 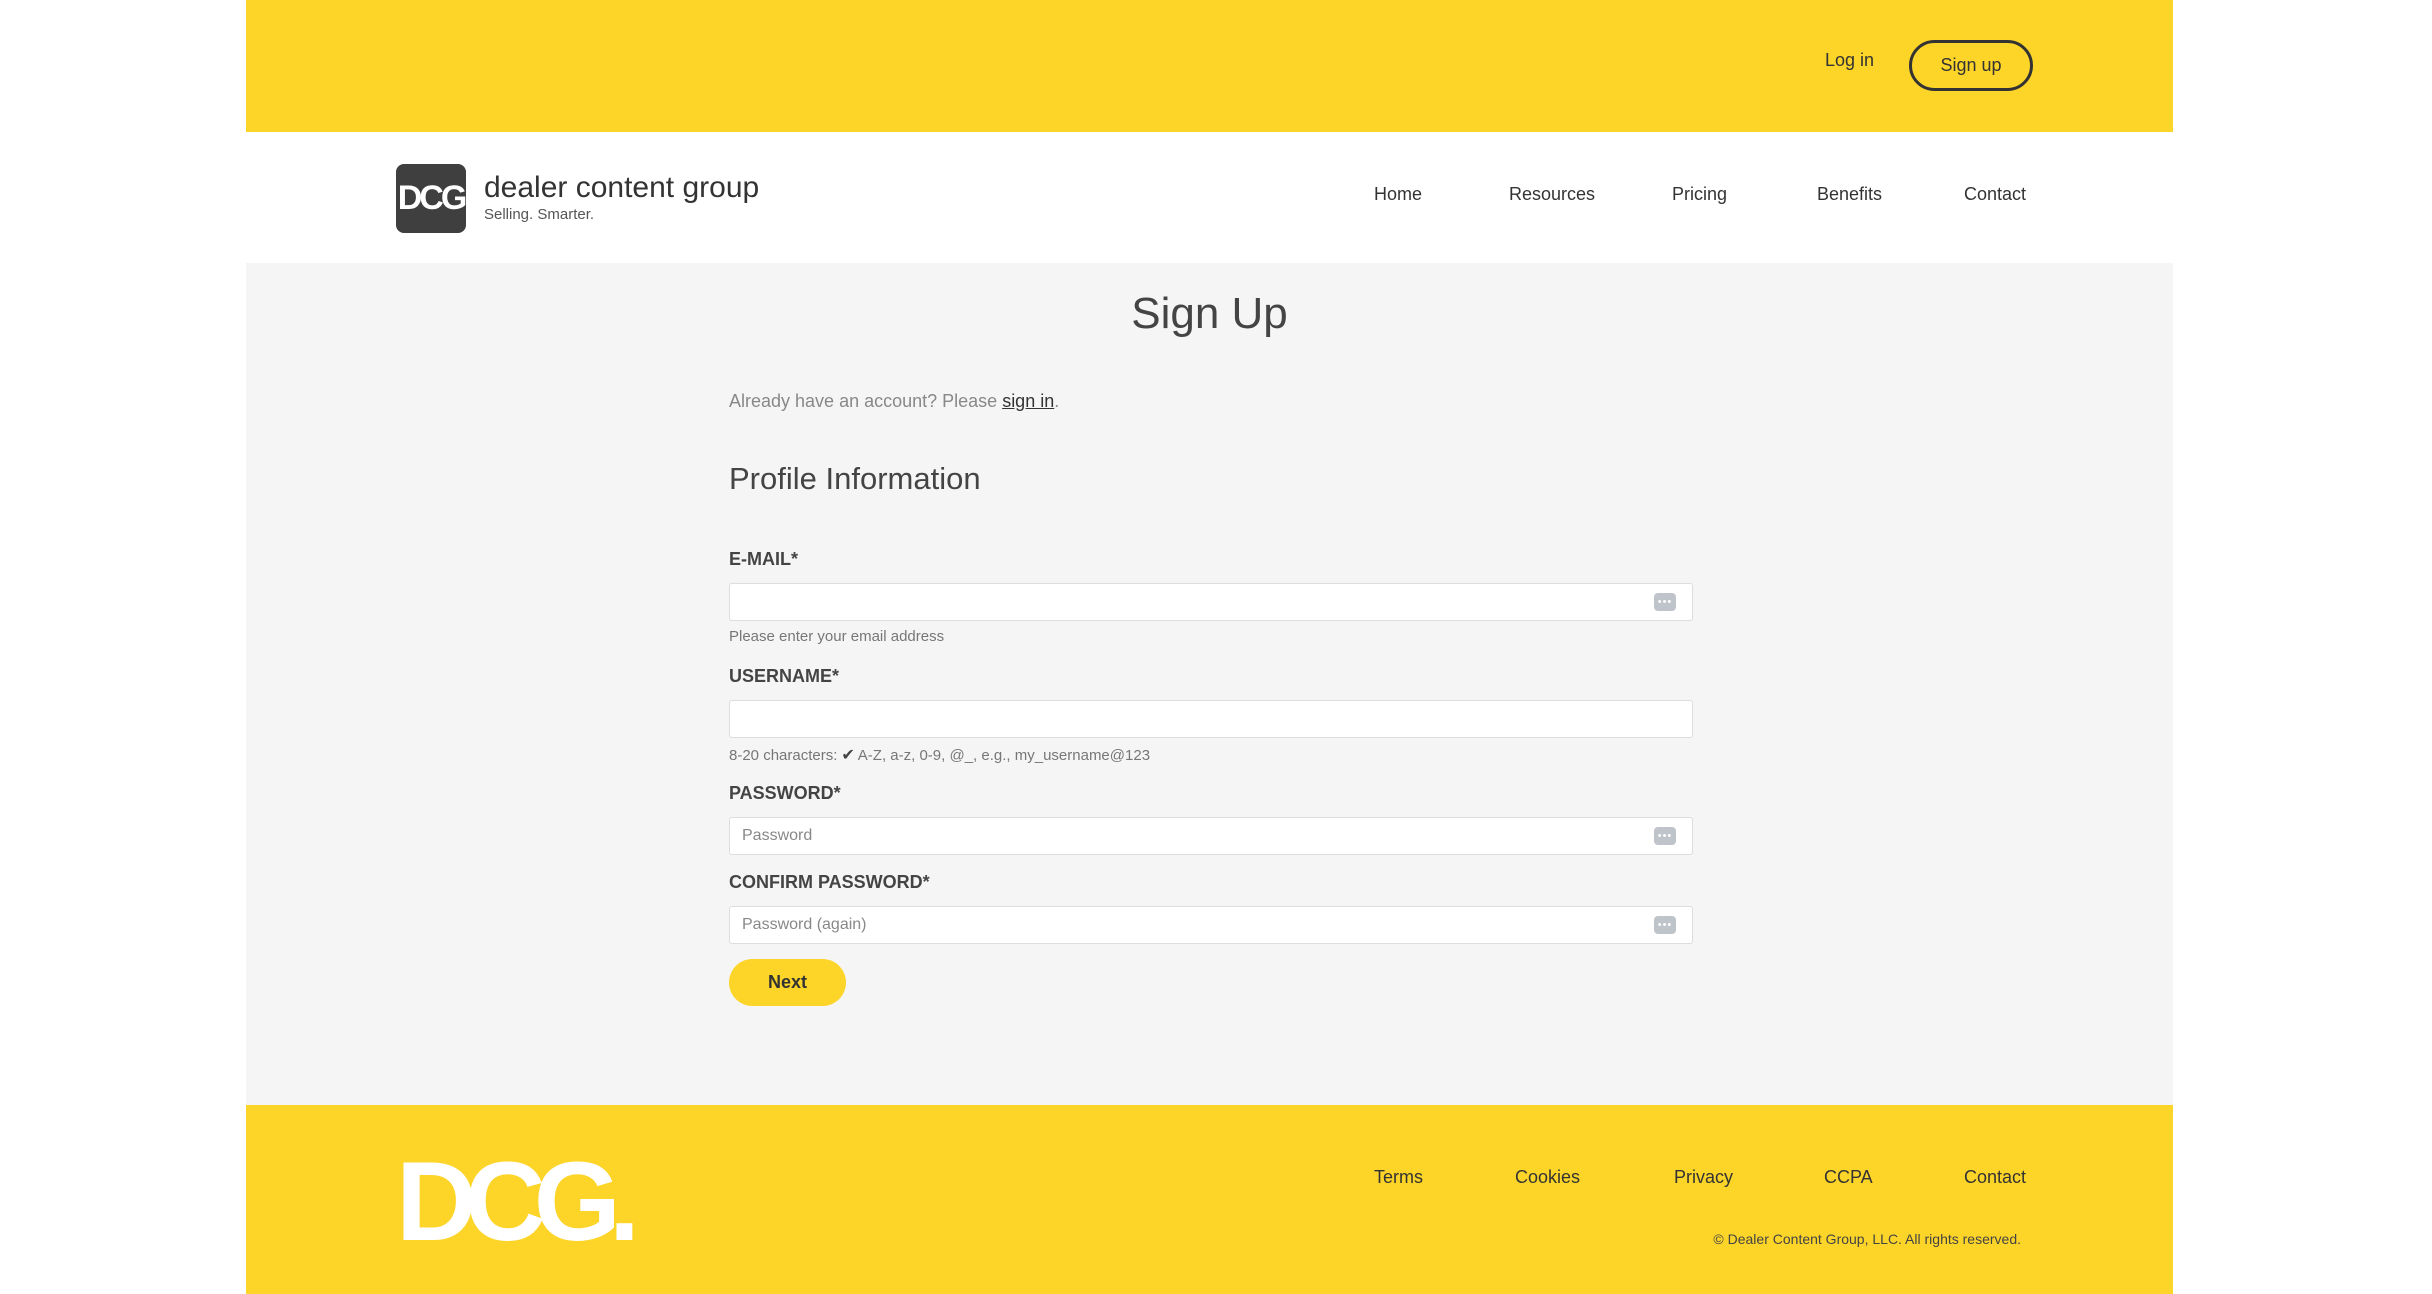 I want to click on nav-home: Home, so click(x=1398, y=194).